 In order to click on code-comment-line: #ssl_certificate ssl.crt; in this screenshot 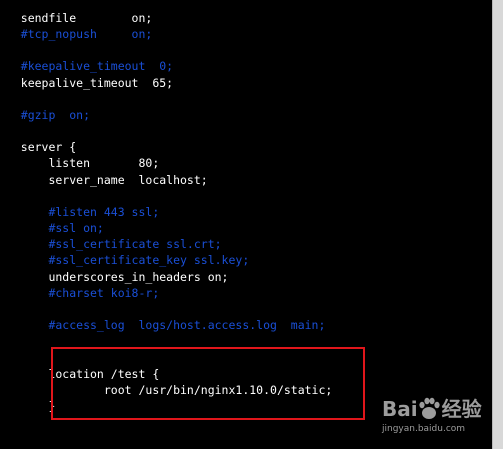, I will do `click(111, 244)`.